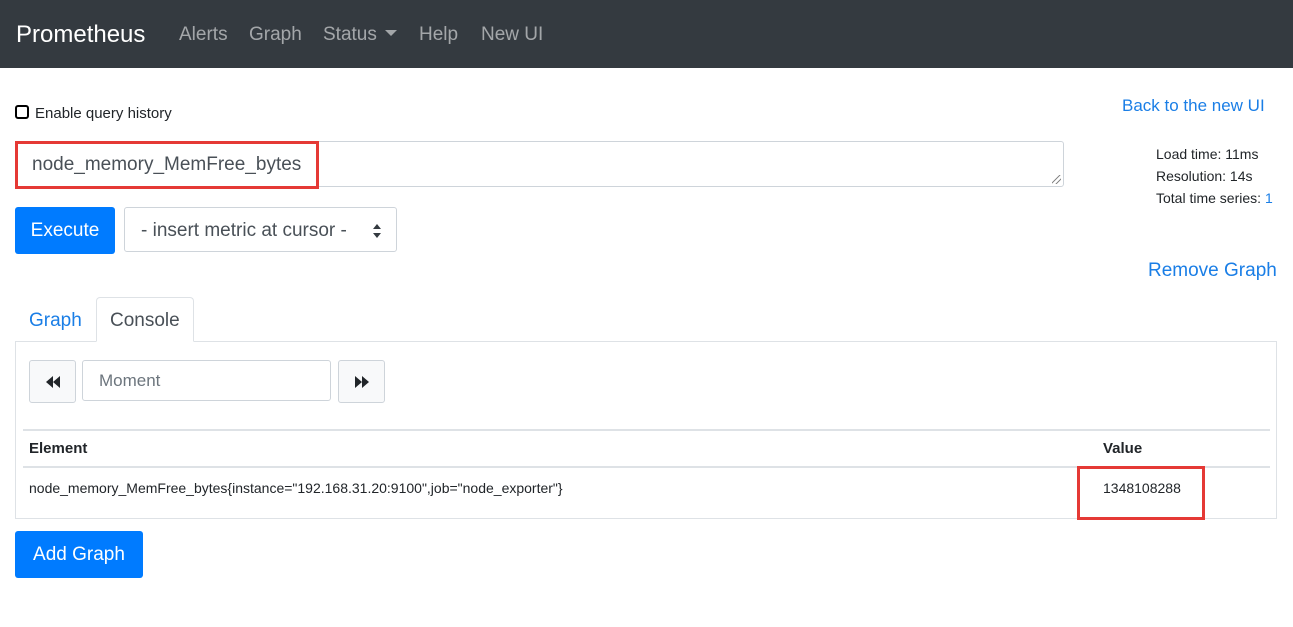 Image resolution: width=1293 pixels, height=627 pixels. I want to click on highlight-box-value, so click(1141, 493).